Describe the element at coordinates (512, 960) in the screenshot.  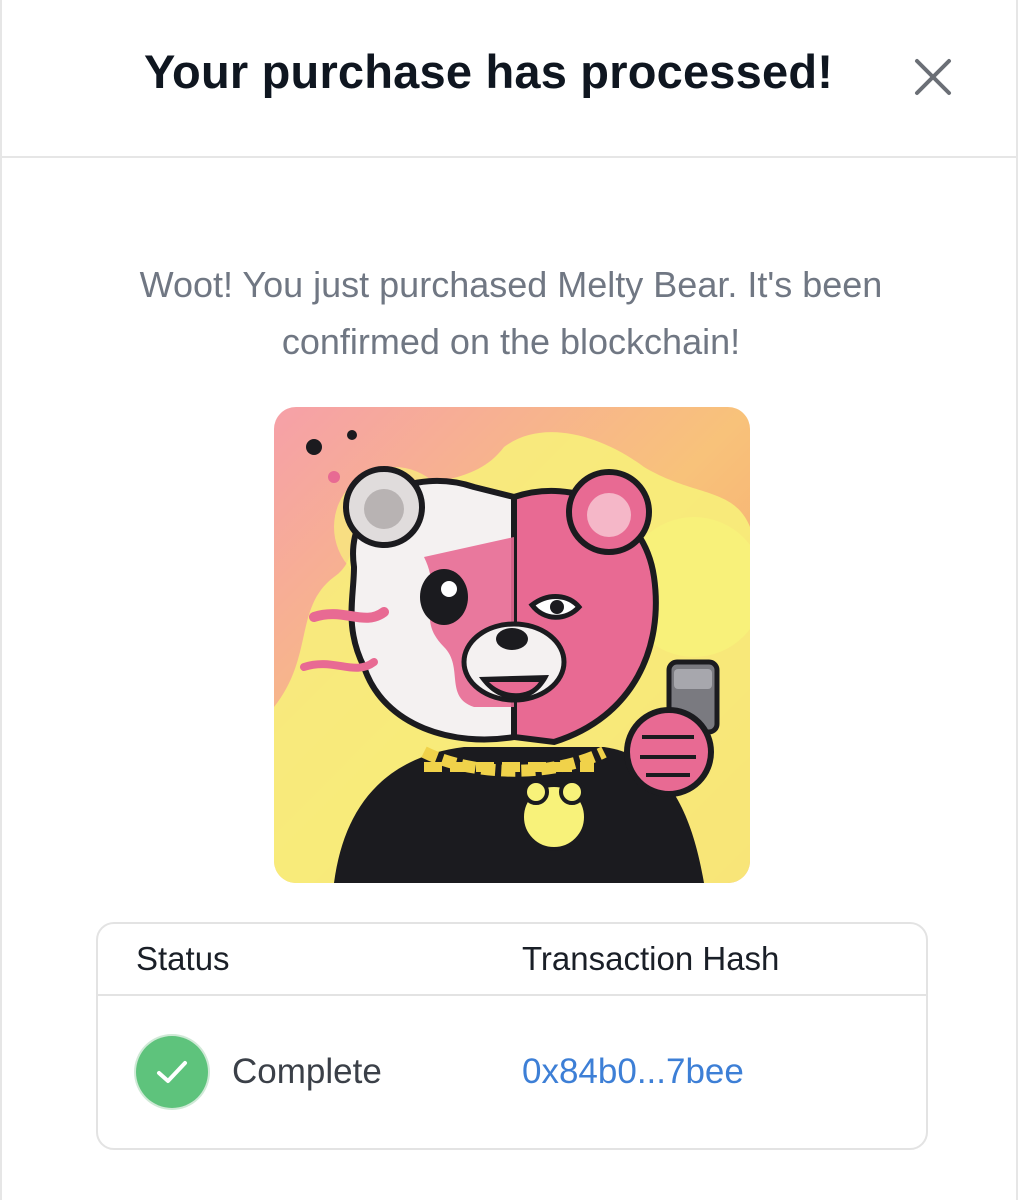
I see `transaction-table-header: Status Transaction Hash` at that location.